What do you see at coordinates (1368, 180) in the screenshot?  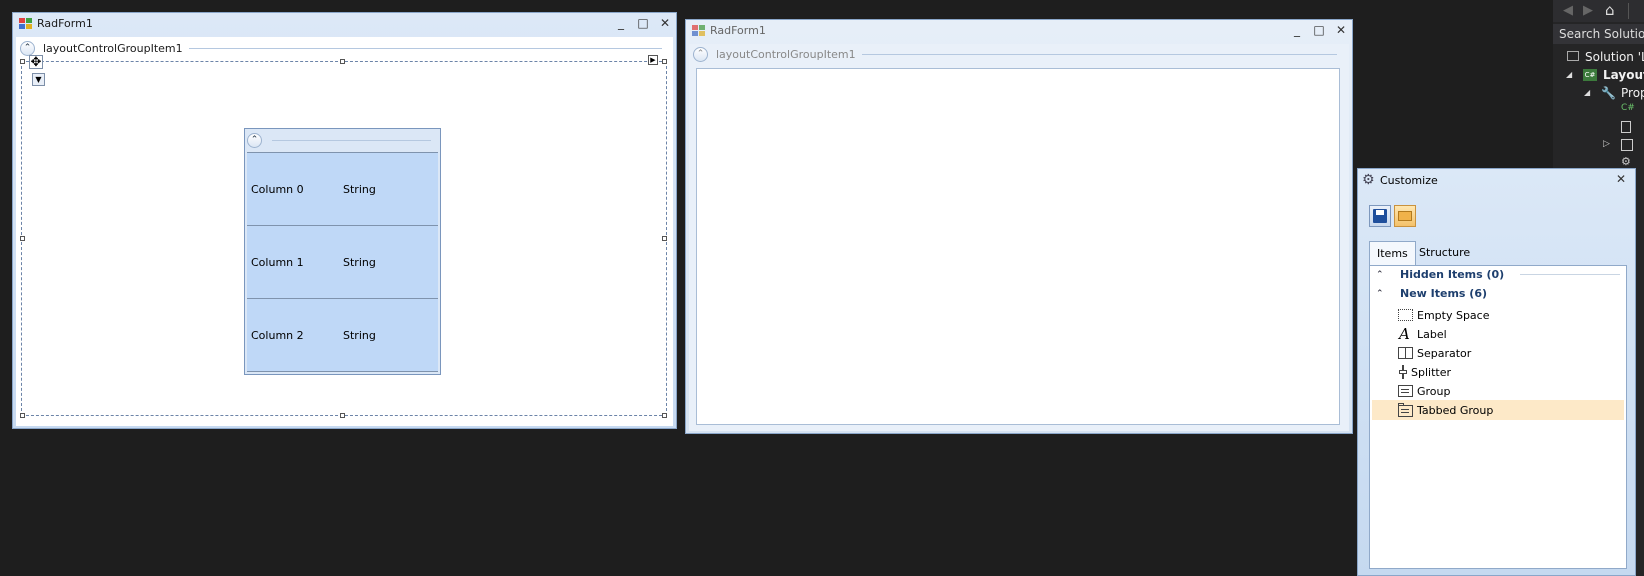 I see `customize-gear-icon: ⚙` at bounding box center [1368, 180].